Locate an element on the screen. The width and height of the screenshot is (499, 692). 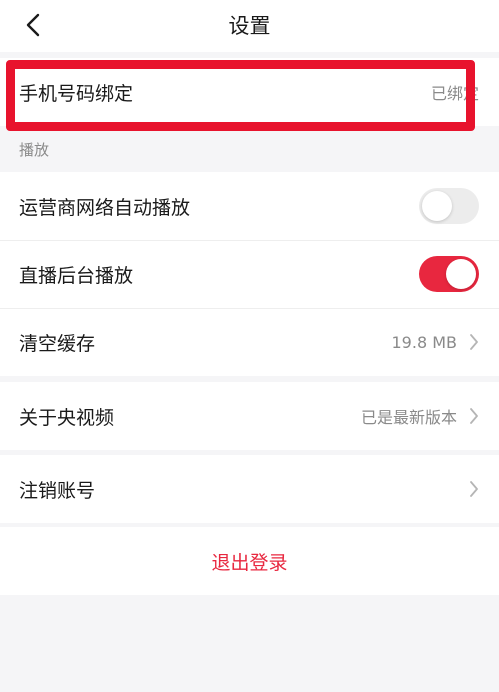
about-row: 关于央视频 已是最新版本 is located at coordinates (249, 416).